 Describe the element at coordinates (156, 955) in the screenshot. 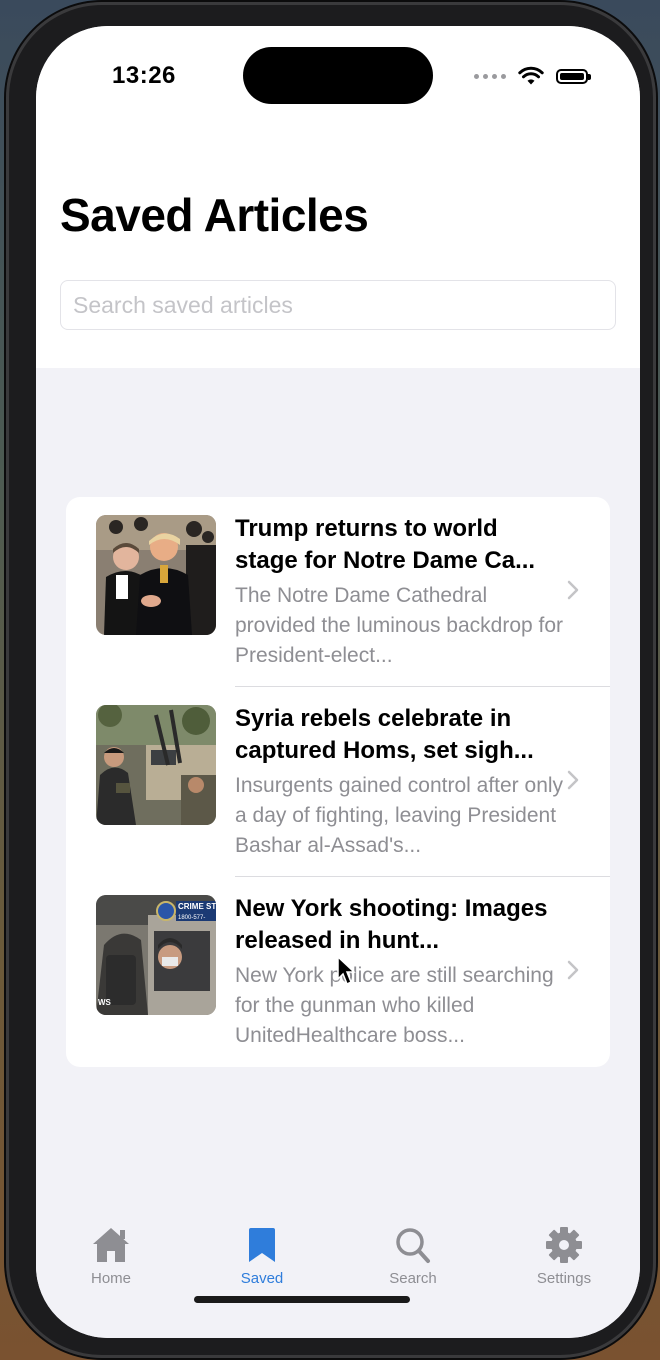

I see `article-thumbnail: CRIME ST 1800-577- WS` at that location.